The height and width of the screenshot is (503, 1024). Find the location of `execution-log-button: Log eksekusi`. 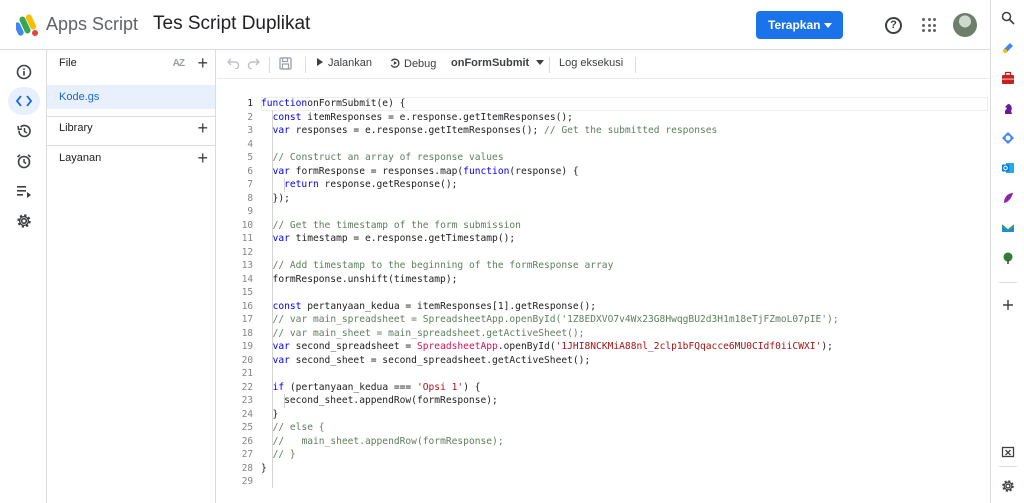

execution-log-button: Log eksekusi is located at coordinates (591, 63).